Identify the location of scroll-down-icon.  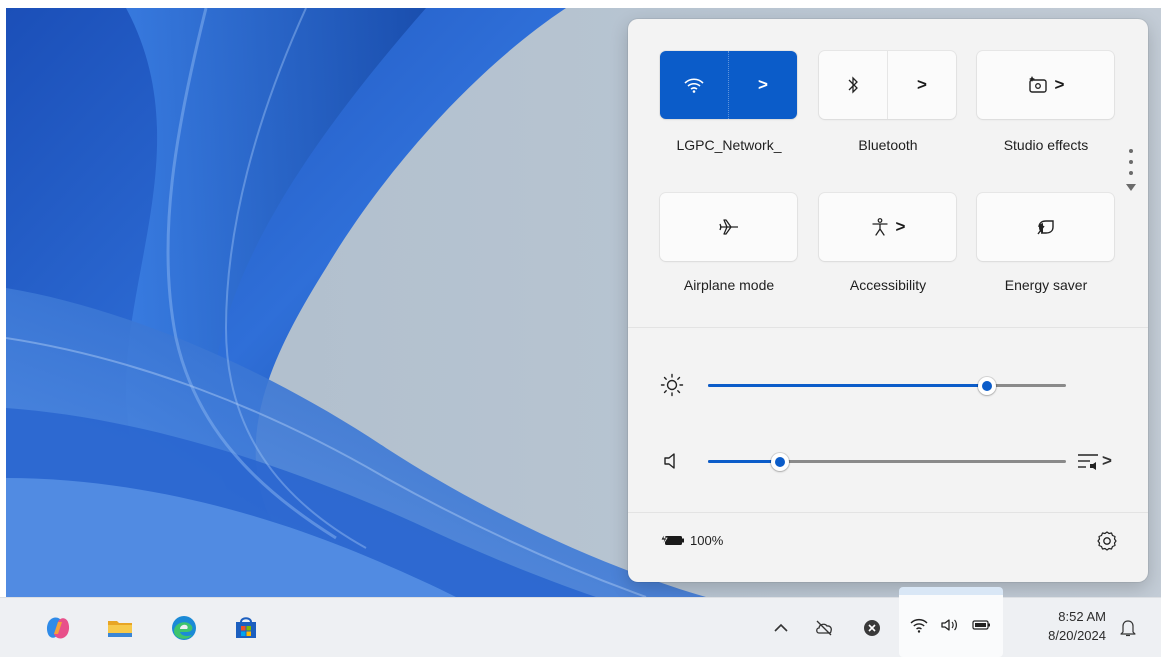
(1131, 187).